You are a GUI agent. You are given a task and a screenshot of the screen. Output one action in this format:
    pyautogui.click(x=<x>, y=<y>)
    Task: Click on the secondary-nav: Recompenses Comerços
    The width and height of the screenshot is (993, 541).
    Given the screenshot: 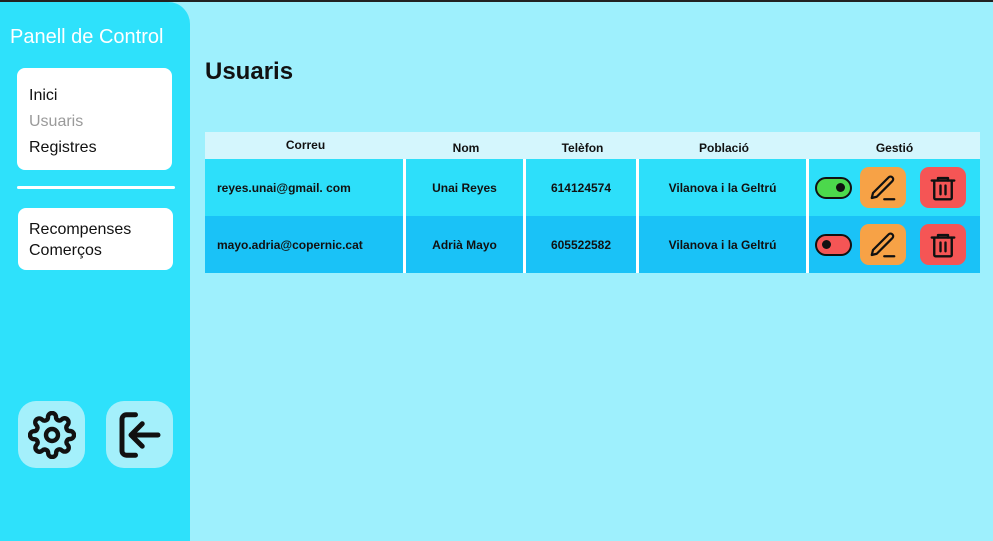 What is the action you would take?
    pyautogui.click(x=95, y=239)
    